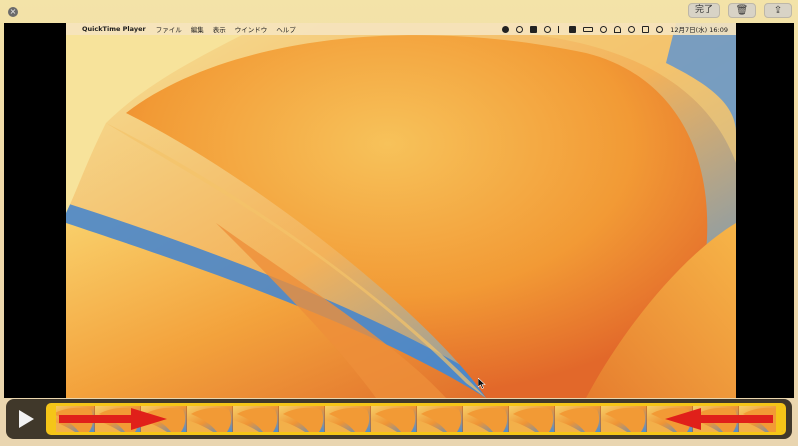 The width and height of the screenshot is (798, 446). Describe the element at coordinates (618, 29) in the screenshot. I see `wifi-icon` at that location.